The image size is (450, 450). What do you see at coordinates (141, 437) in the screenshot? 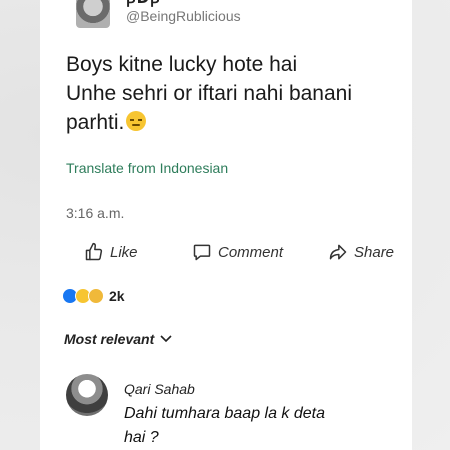
I see `comment-text-line: hai ?` at bounding box center [141, 437].